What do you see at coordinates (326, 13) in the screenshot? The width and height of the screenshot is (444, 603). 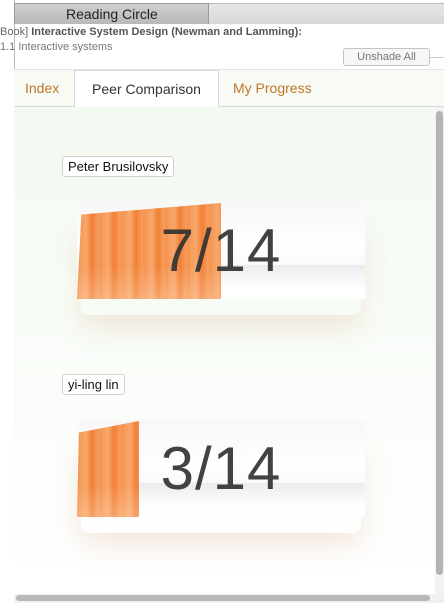 I see `title-bar` at bounding box center [326, 13].